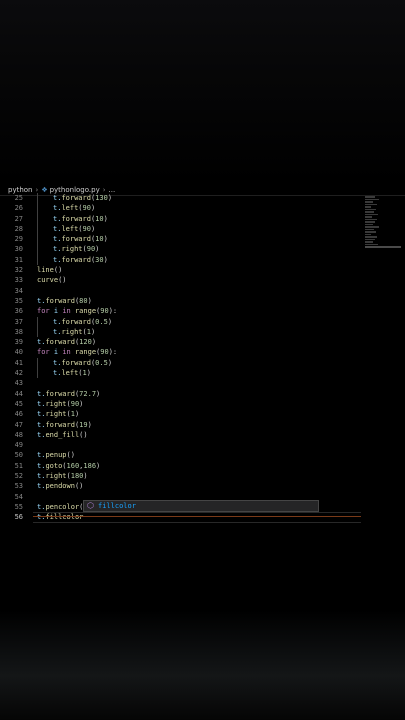 The height and width of the screenshot is (720, 405). I want to click on code-token: 130, so click(101, 198).